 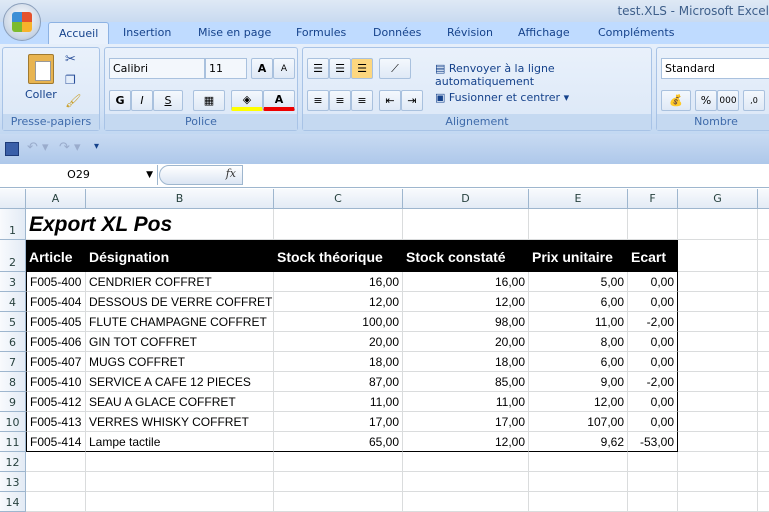 What do you see at coordinates (234, 33) in the screenshot?
I see `tab-mise-en-page: Mise en page` at bounding box center [234, 33].